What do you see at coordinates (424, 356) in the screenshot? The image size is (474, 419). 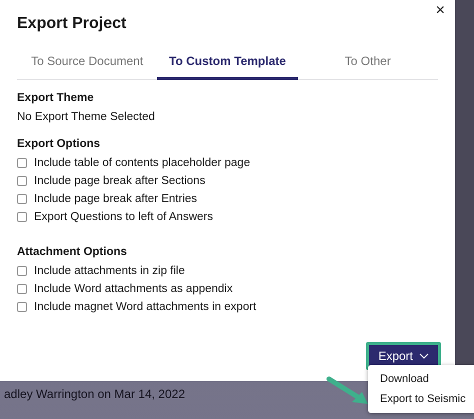 I see `caret-icon` at bounding box center [424, 356].